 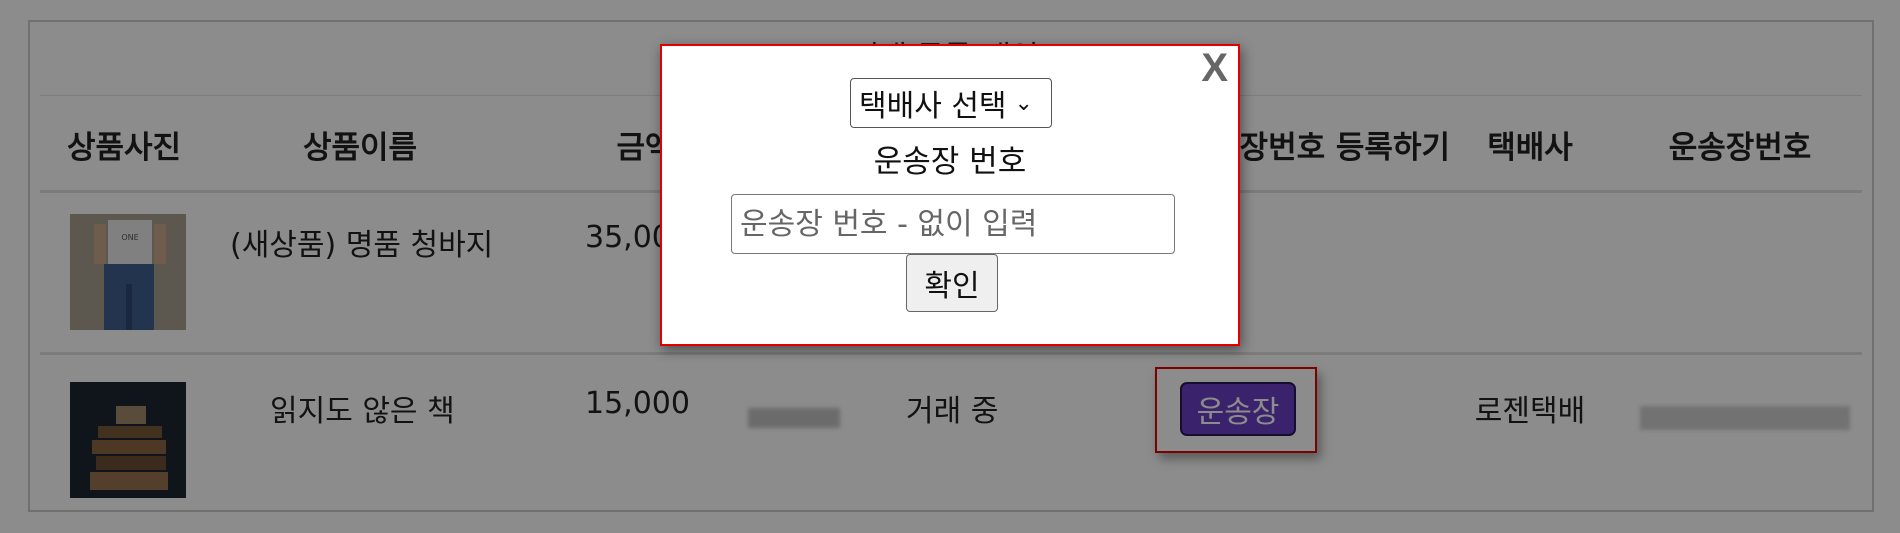 What do you see at coordinates (950, 162) in the screenshot?
I see `modal-title: 운송장 번호` at bounding box center [950, 162].